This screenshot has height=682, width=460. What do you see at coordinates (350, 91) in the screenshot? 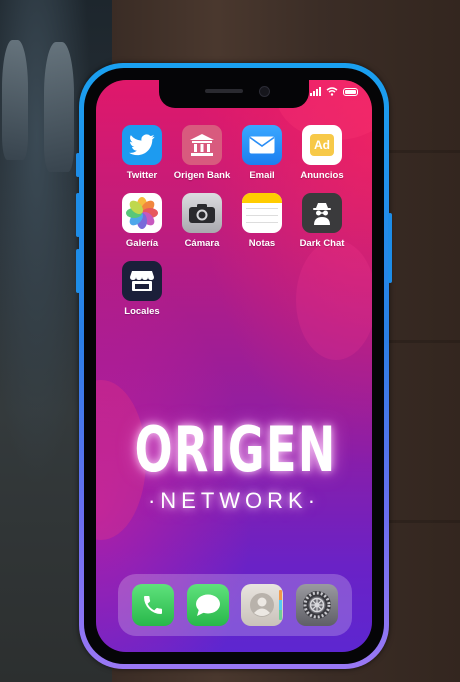
I see `battery-icon` at bounding box center [350, 91].